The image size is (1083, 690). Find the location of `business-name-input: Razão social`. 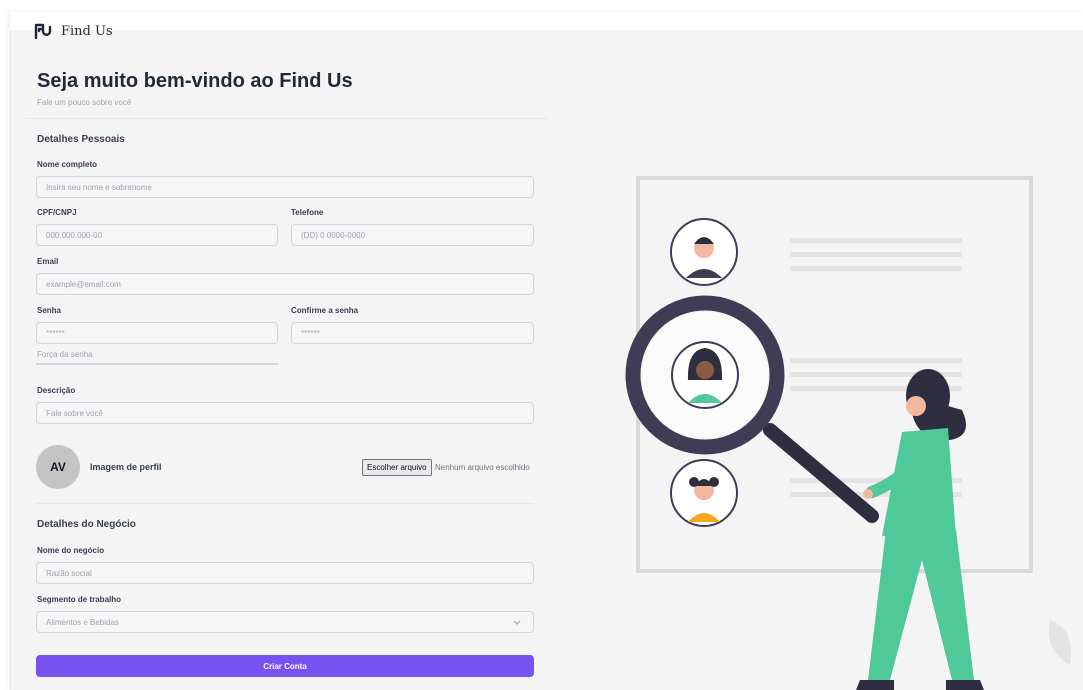

business-name-input: Razão social is located at coordinates (285, 573).